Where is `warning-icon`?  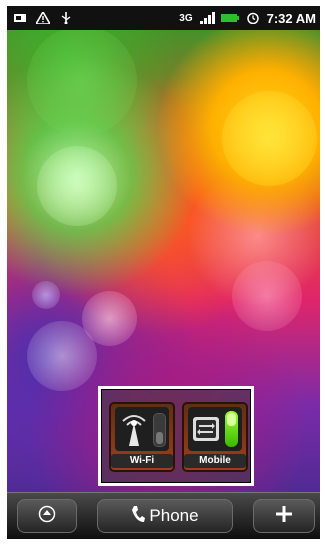
warning-icon is located at coordinates (43, 17).